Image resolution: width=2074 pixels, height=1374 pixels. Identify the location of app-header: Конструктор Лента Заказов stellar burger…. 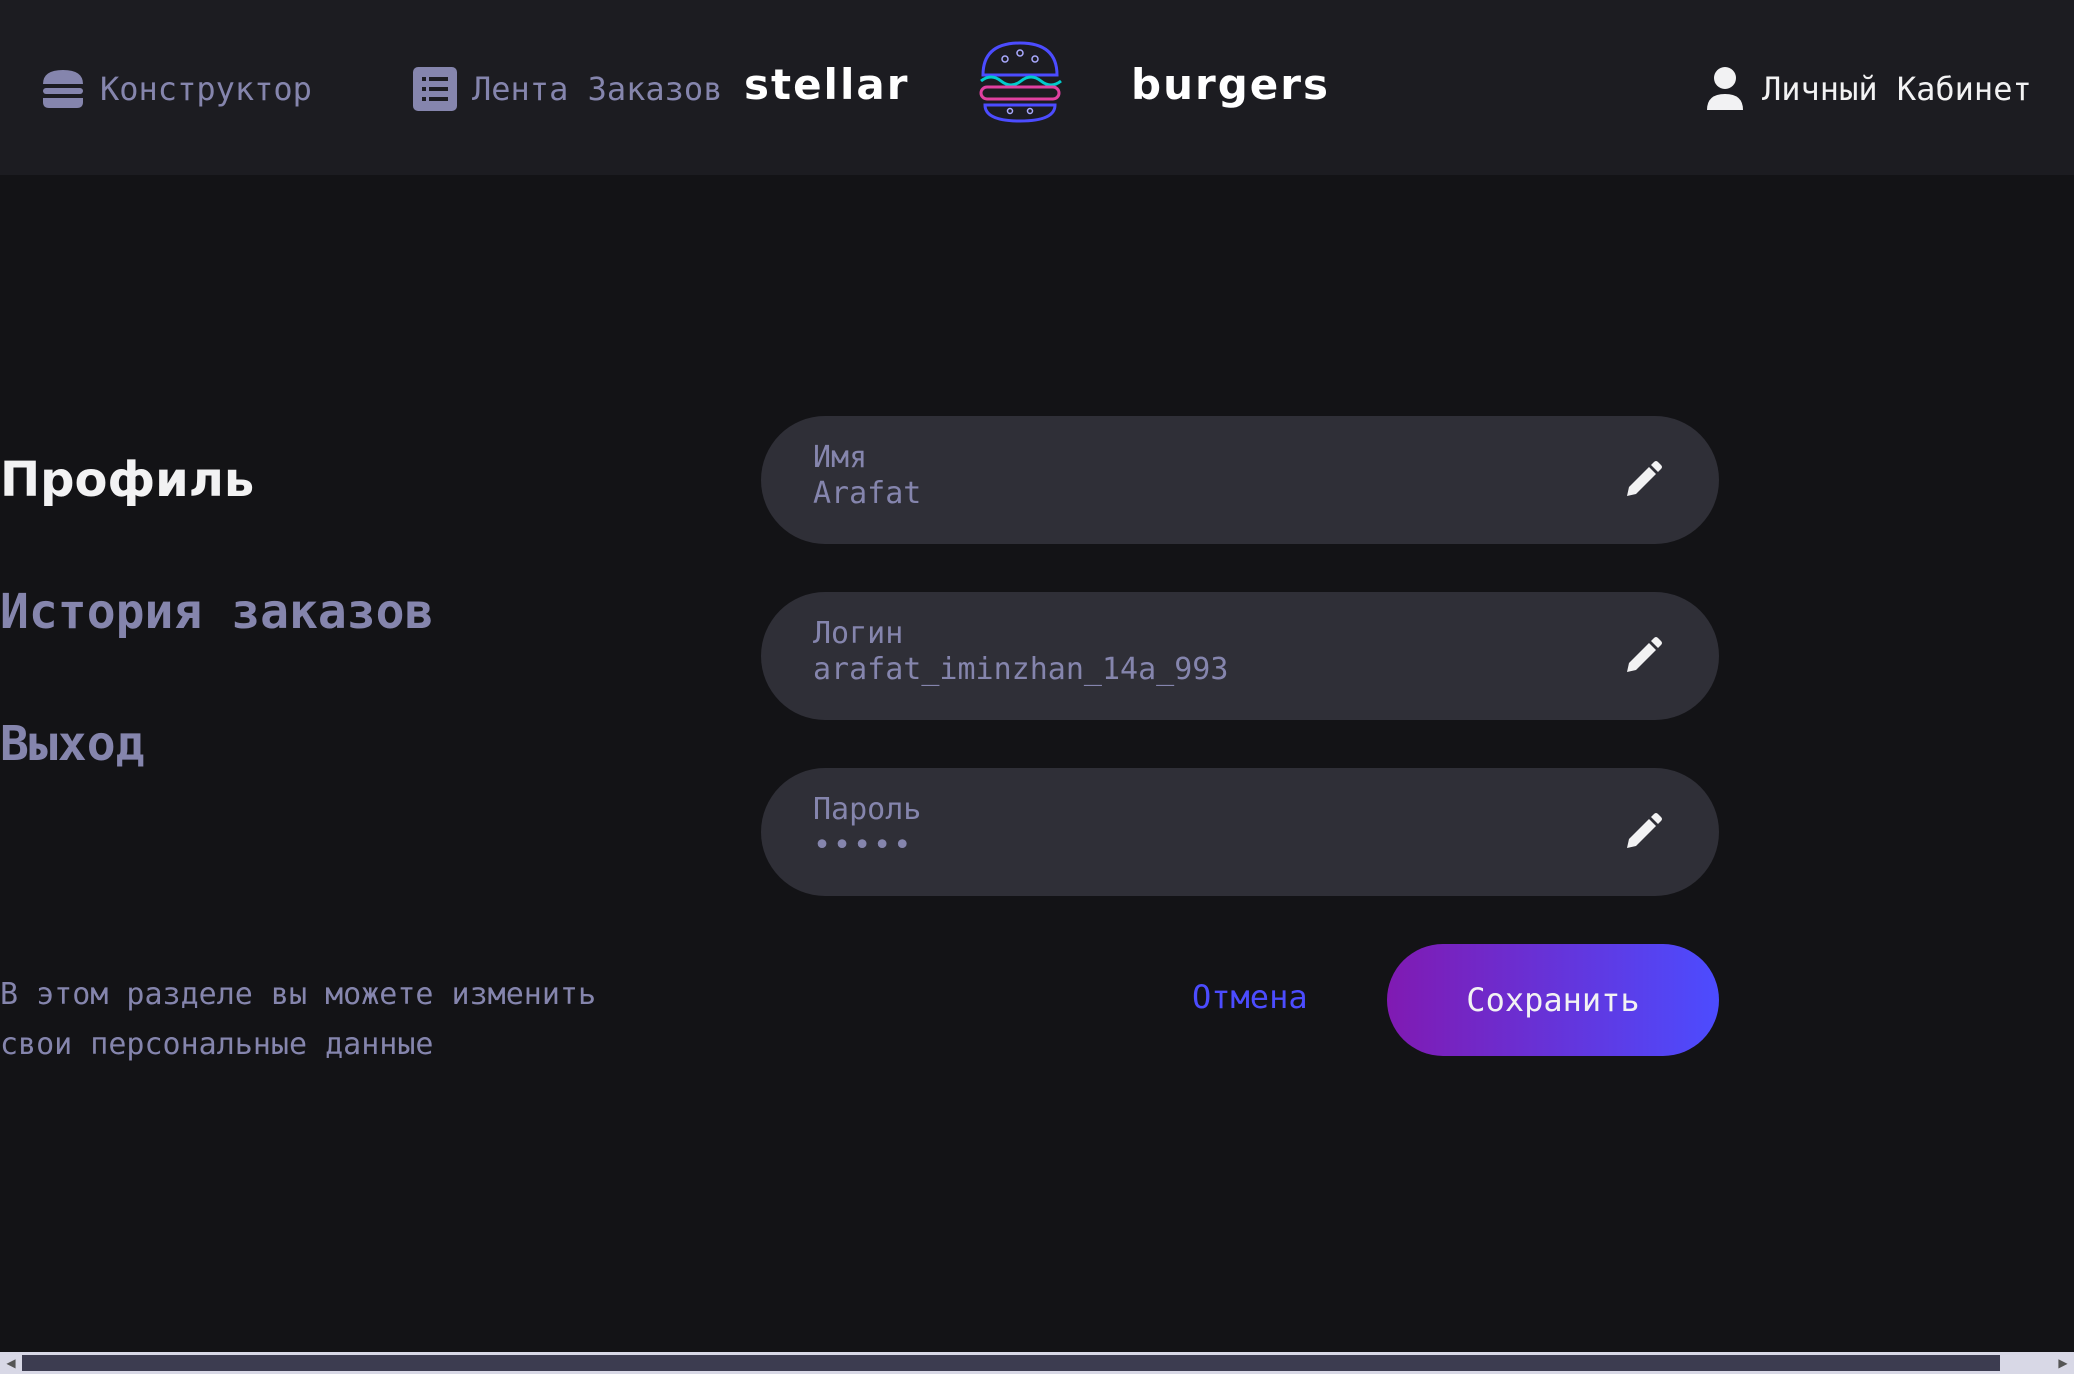
(1037, 87).